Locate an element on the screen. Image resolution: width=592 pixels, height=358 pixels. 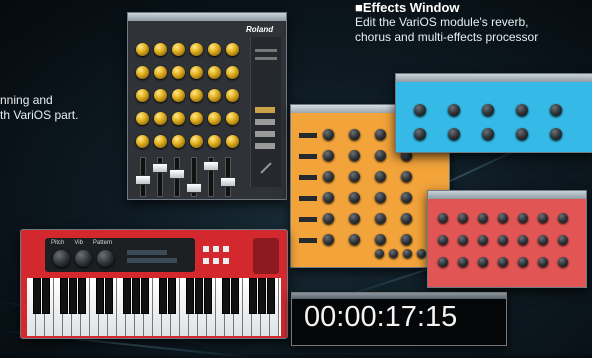
piano-keybed is located at coordinates (154, 307).